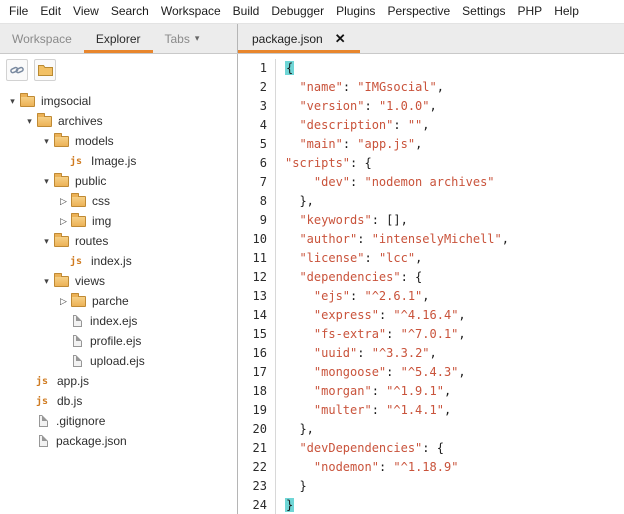 The height and width of the screenshot is (514, 624). What do you see at coordinates (431, 125) in the screenshot?
I see `code-line: 4 "description": "",` at bounding box center [431, 125].